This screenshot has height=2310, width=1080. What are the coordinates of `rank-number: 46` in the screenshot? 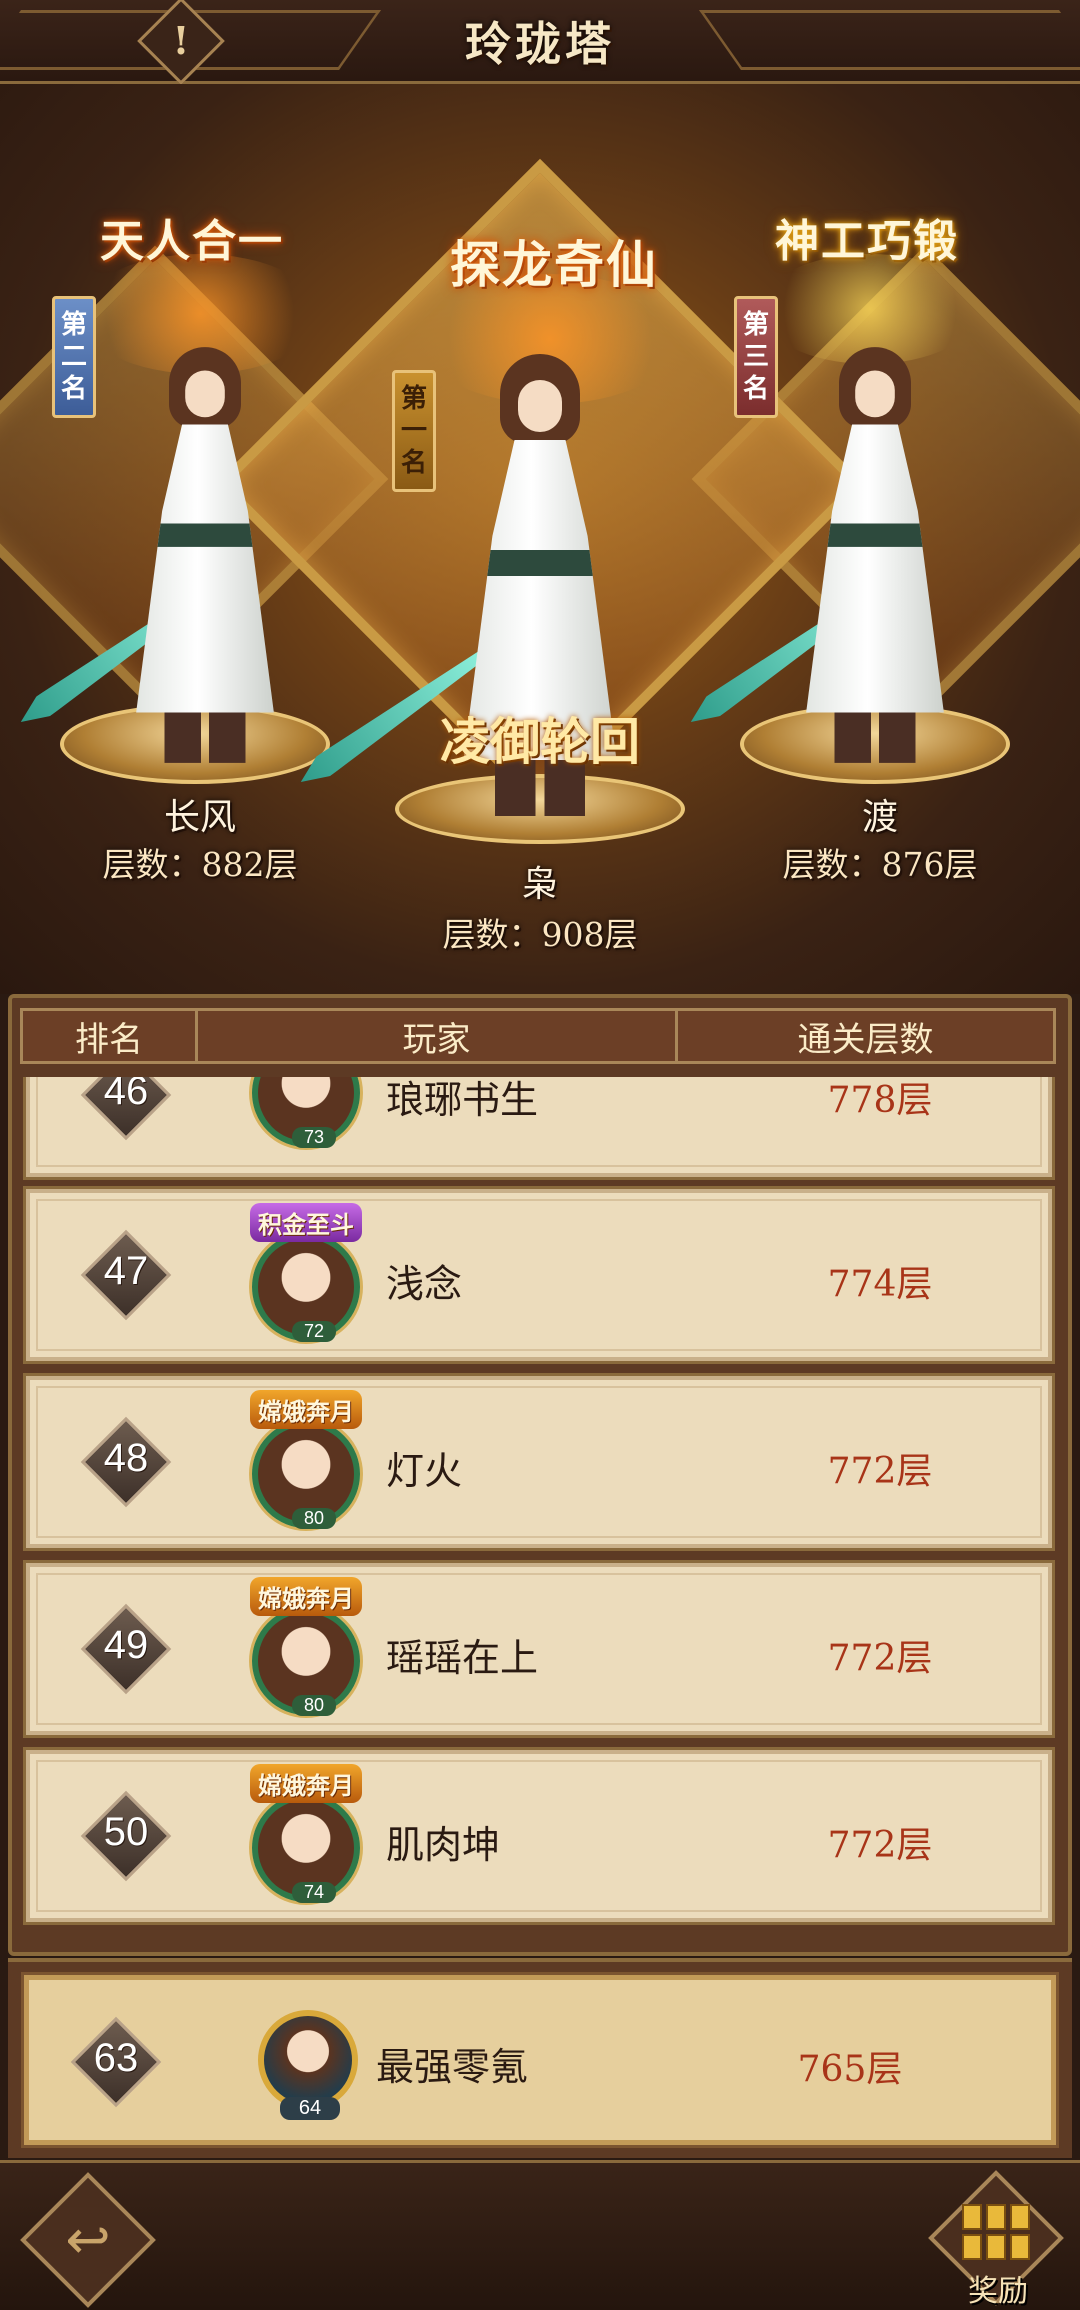 It's located at (126, 1095).